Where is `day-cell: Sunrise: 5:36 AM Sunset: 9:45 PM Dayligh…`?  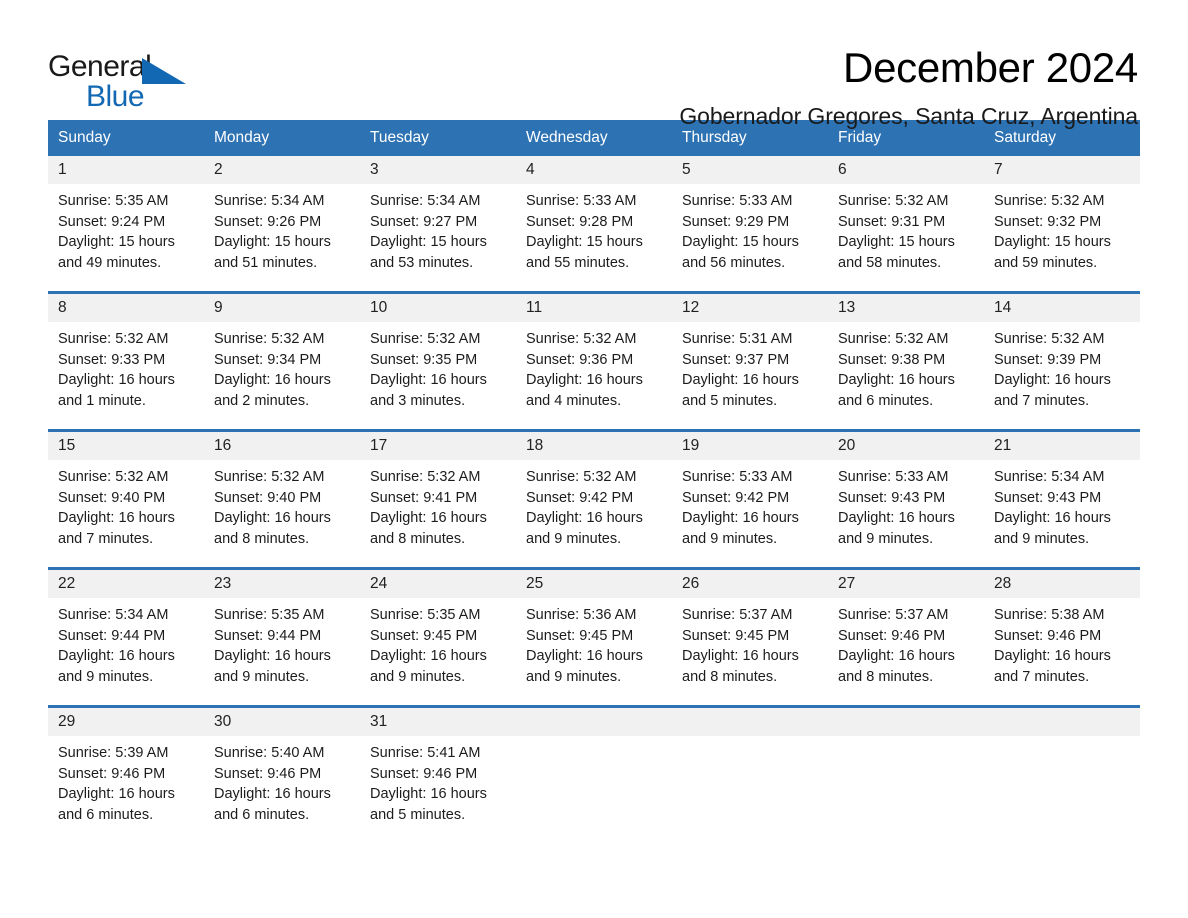
day-cell: Sunrise: 5:36 AM Sunset: 9:45 PM Dayligh… is located at coordinates (594, 652).